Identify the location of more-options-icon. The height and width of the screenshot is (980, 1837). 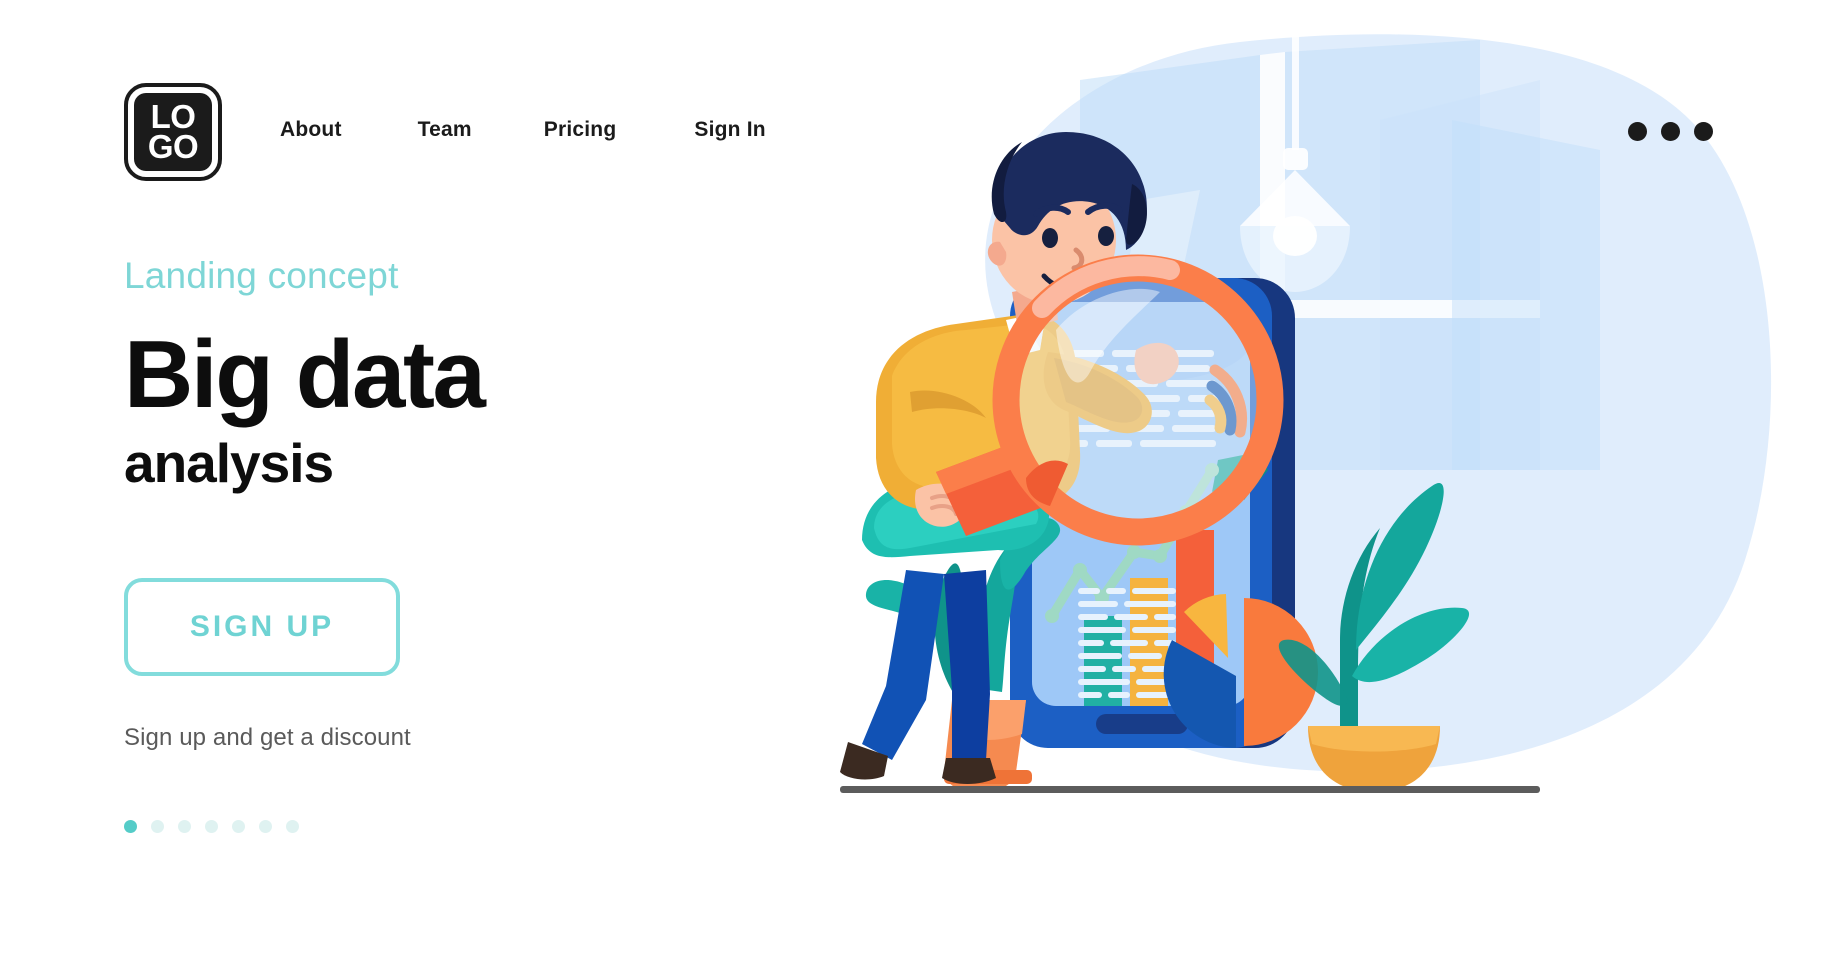
(1670, 131).